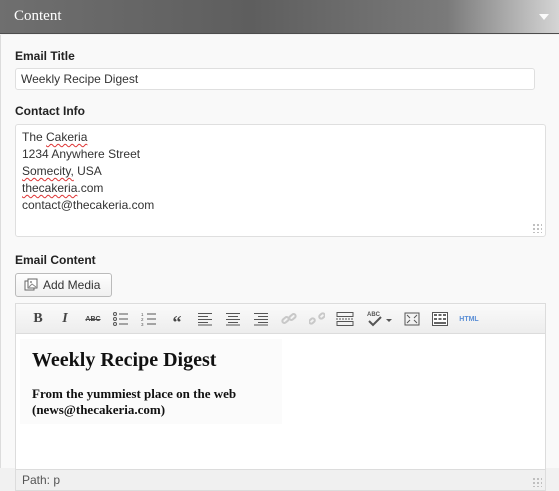 The image size is (559, 491). I want to click on editor-status-bar: Path: p, so click(280, 479).